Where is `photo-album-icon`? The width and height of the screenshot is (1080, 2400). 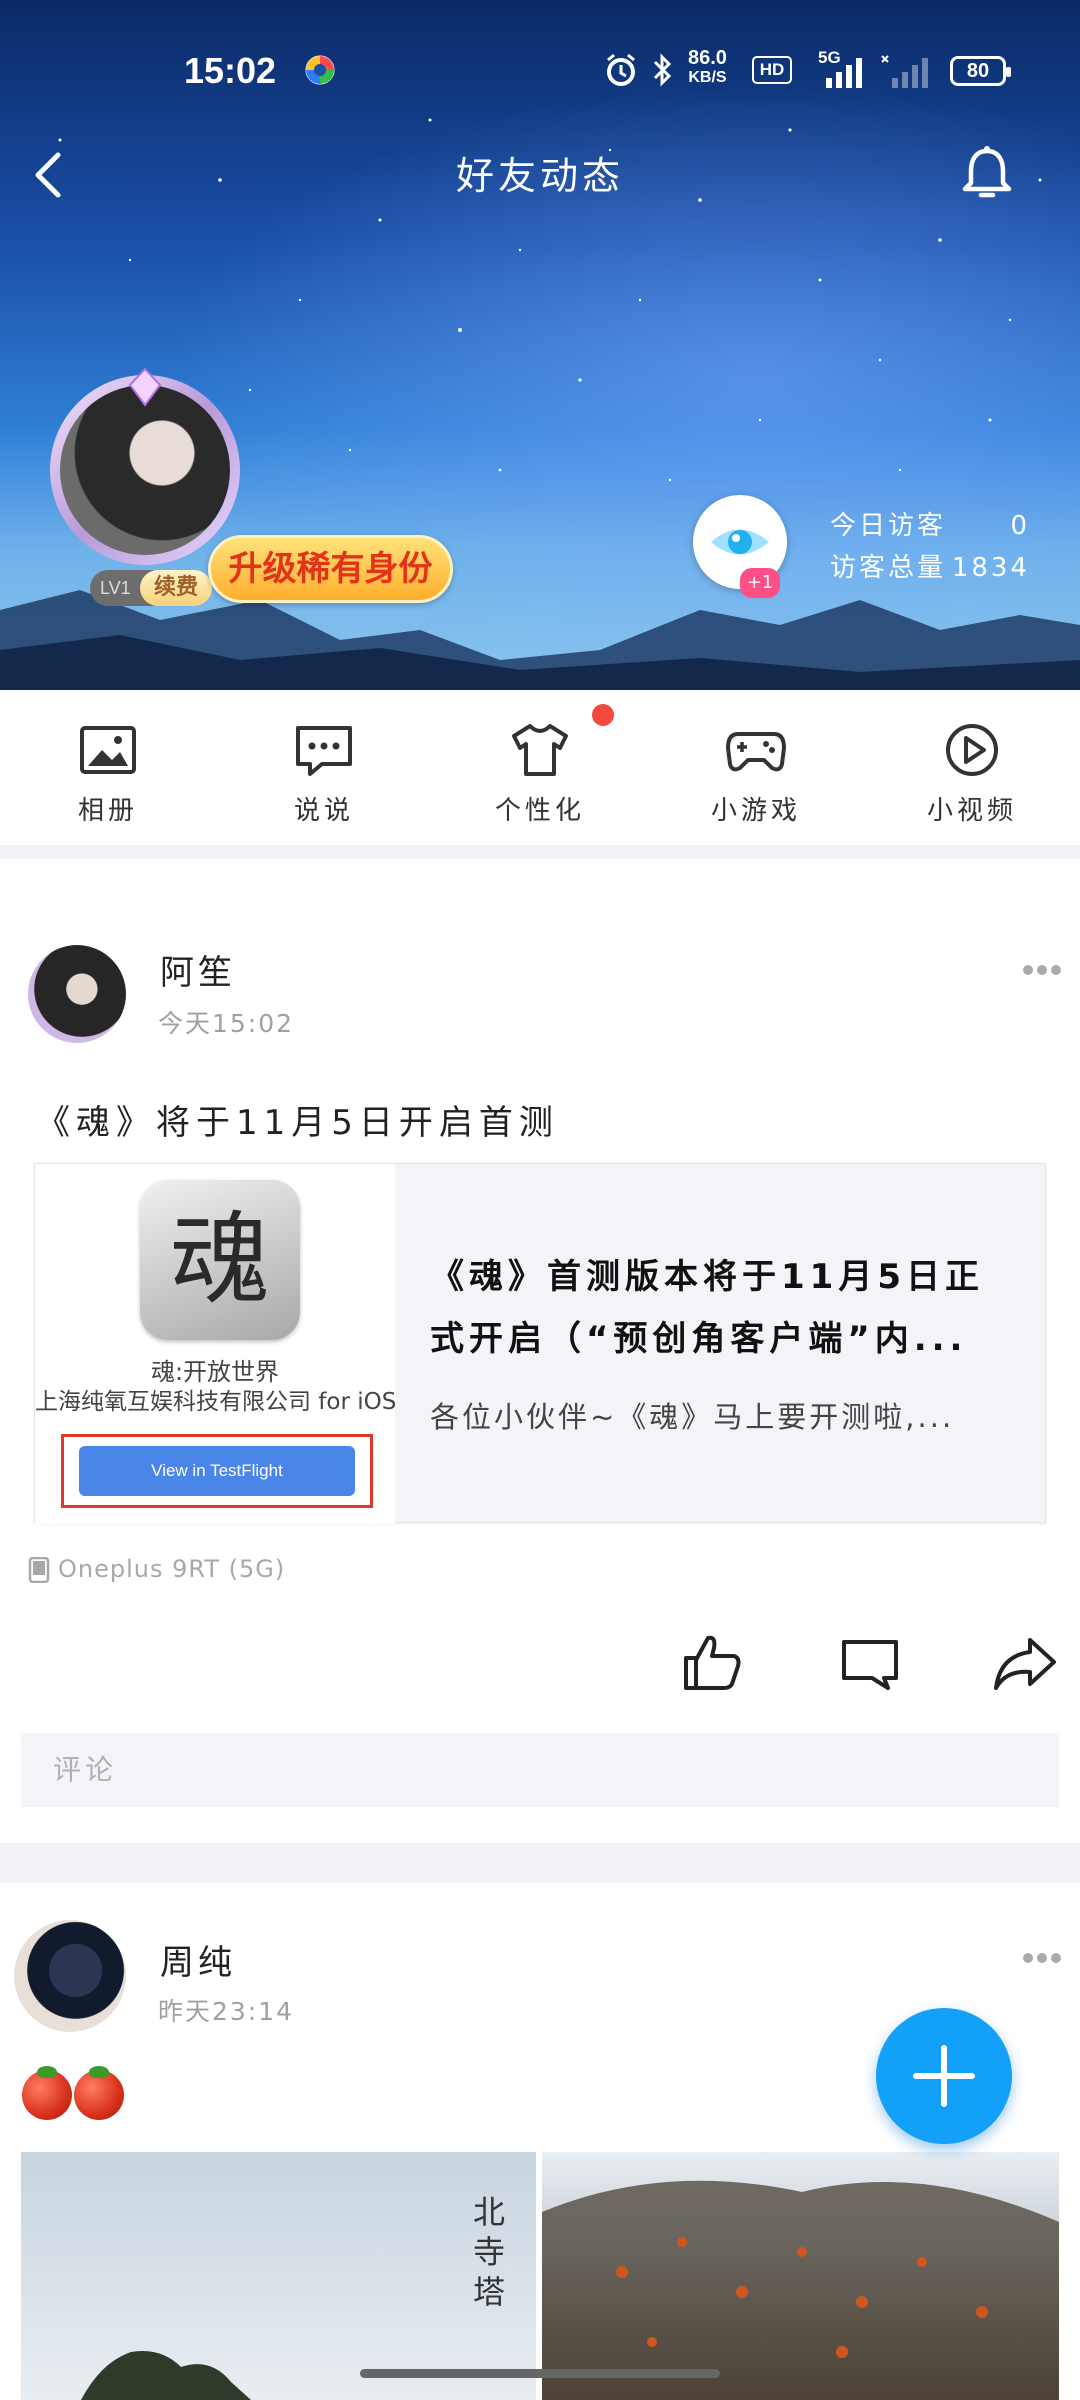
photo-album-icon is located at coordinates (108, 750).